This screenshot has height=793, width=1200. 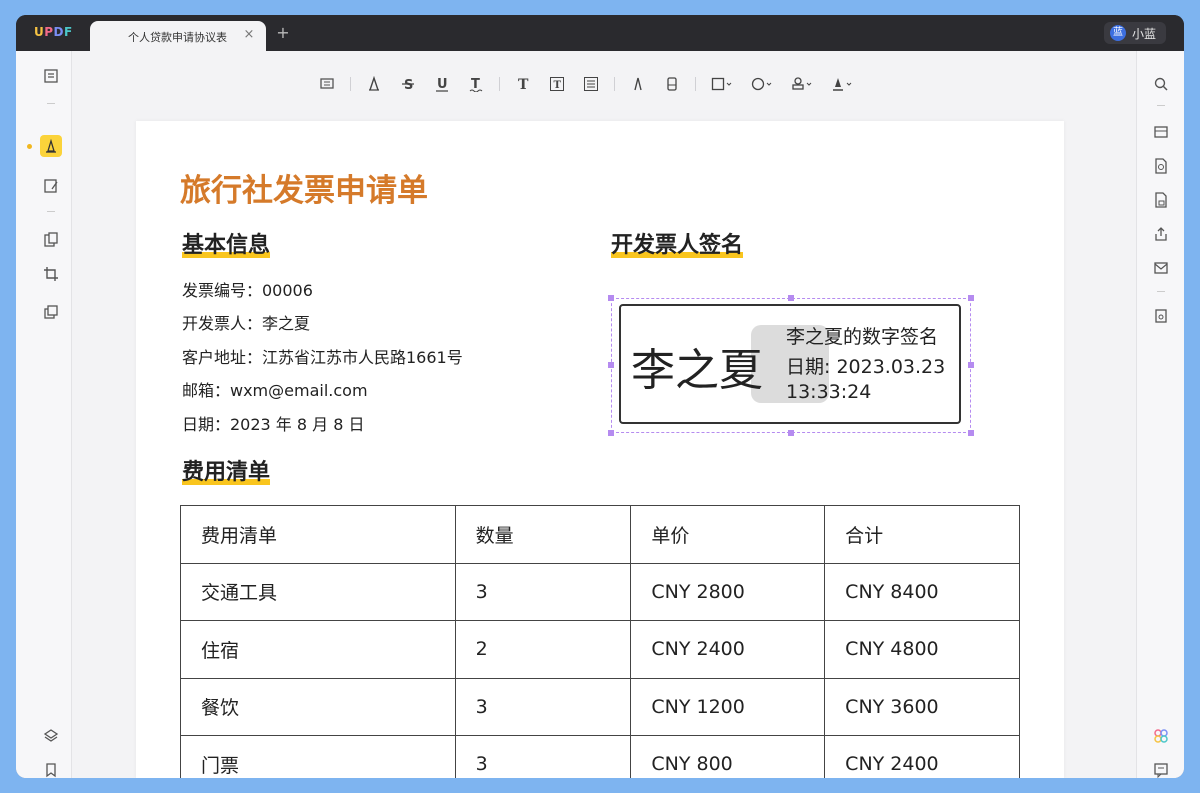 I want to click on document-tab: 个人贷款申请协议表 ×, so click(x=178, y=36).